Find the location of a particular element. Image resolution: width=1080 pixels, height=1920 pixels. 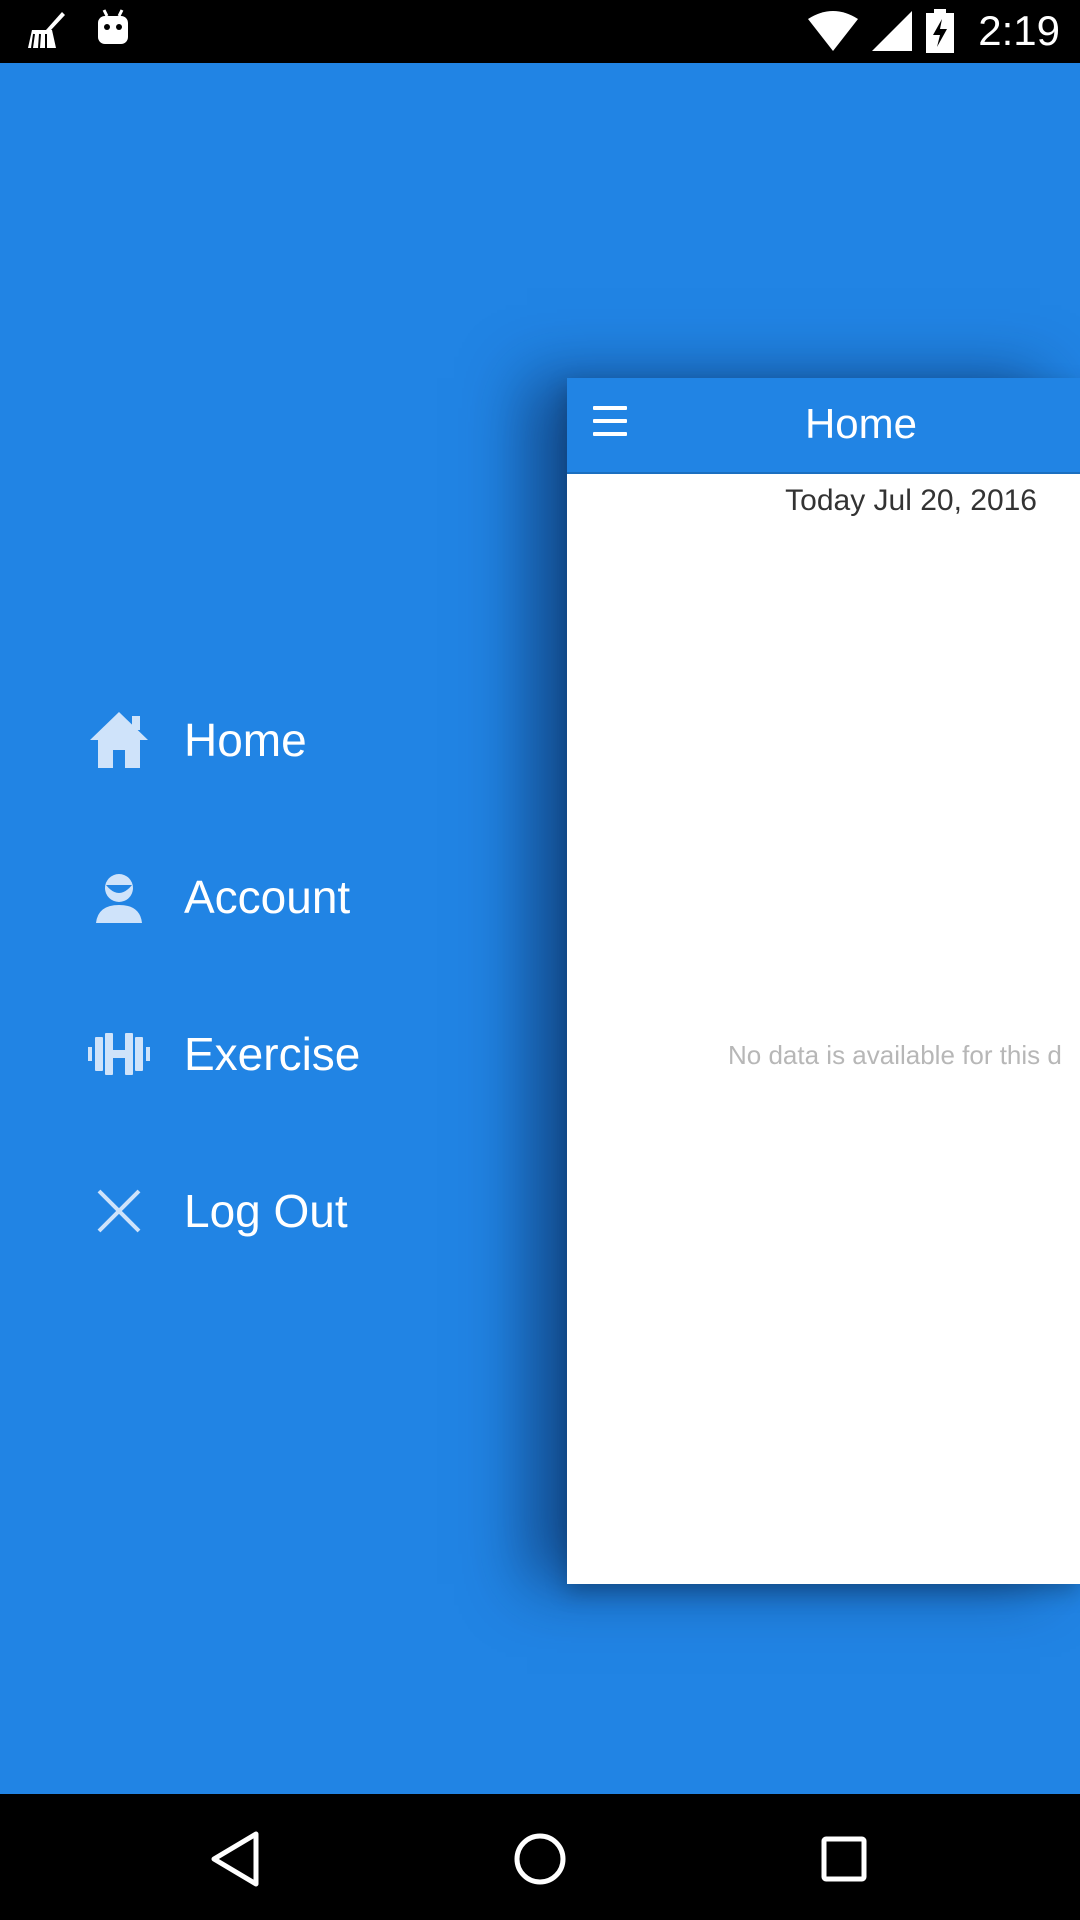

back-icon is located at coordinates (235, 1859).